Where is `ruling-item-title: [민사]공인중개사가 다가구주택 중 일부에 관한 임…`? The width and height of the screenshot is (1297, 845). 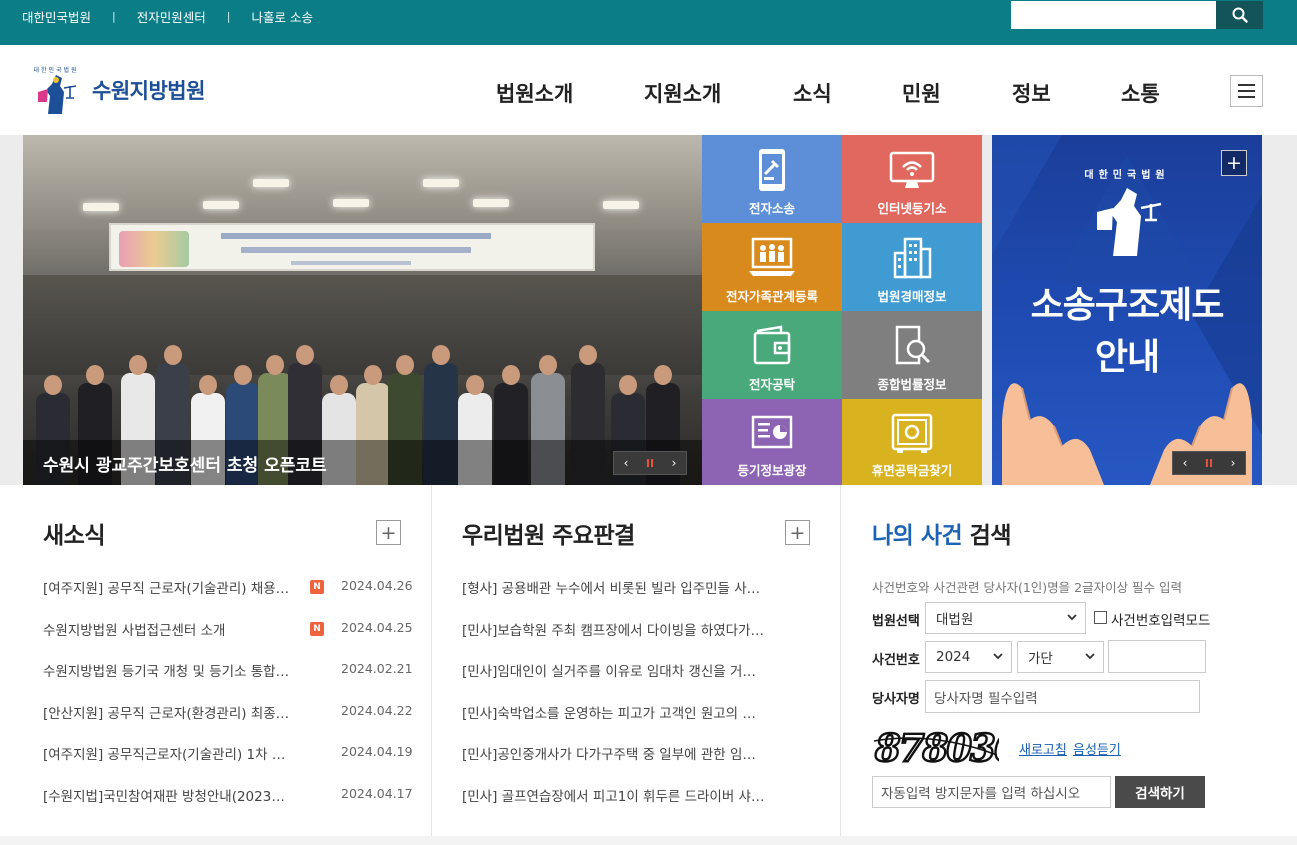
ruling-item-title: [민사]공인중개사가 다가구주택 중 일부에 관한 임… is located at coordinates (618, 753).